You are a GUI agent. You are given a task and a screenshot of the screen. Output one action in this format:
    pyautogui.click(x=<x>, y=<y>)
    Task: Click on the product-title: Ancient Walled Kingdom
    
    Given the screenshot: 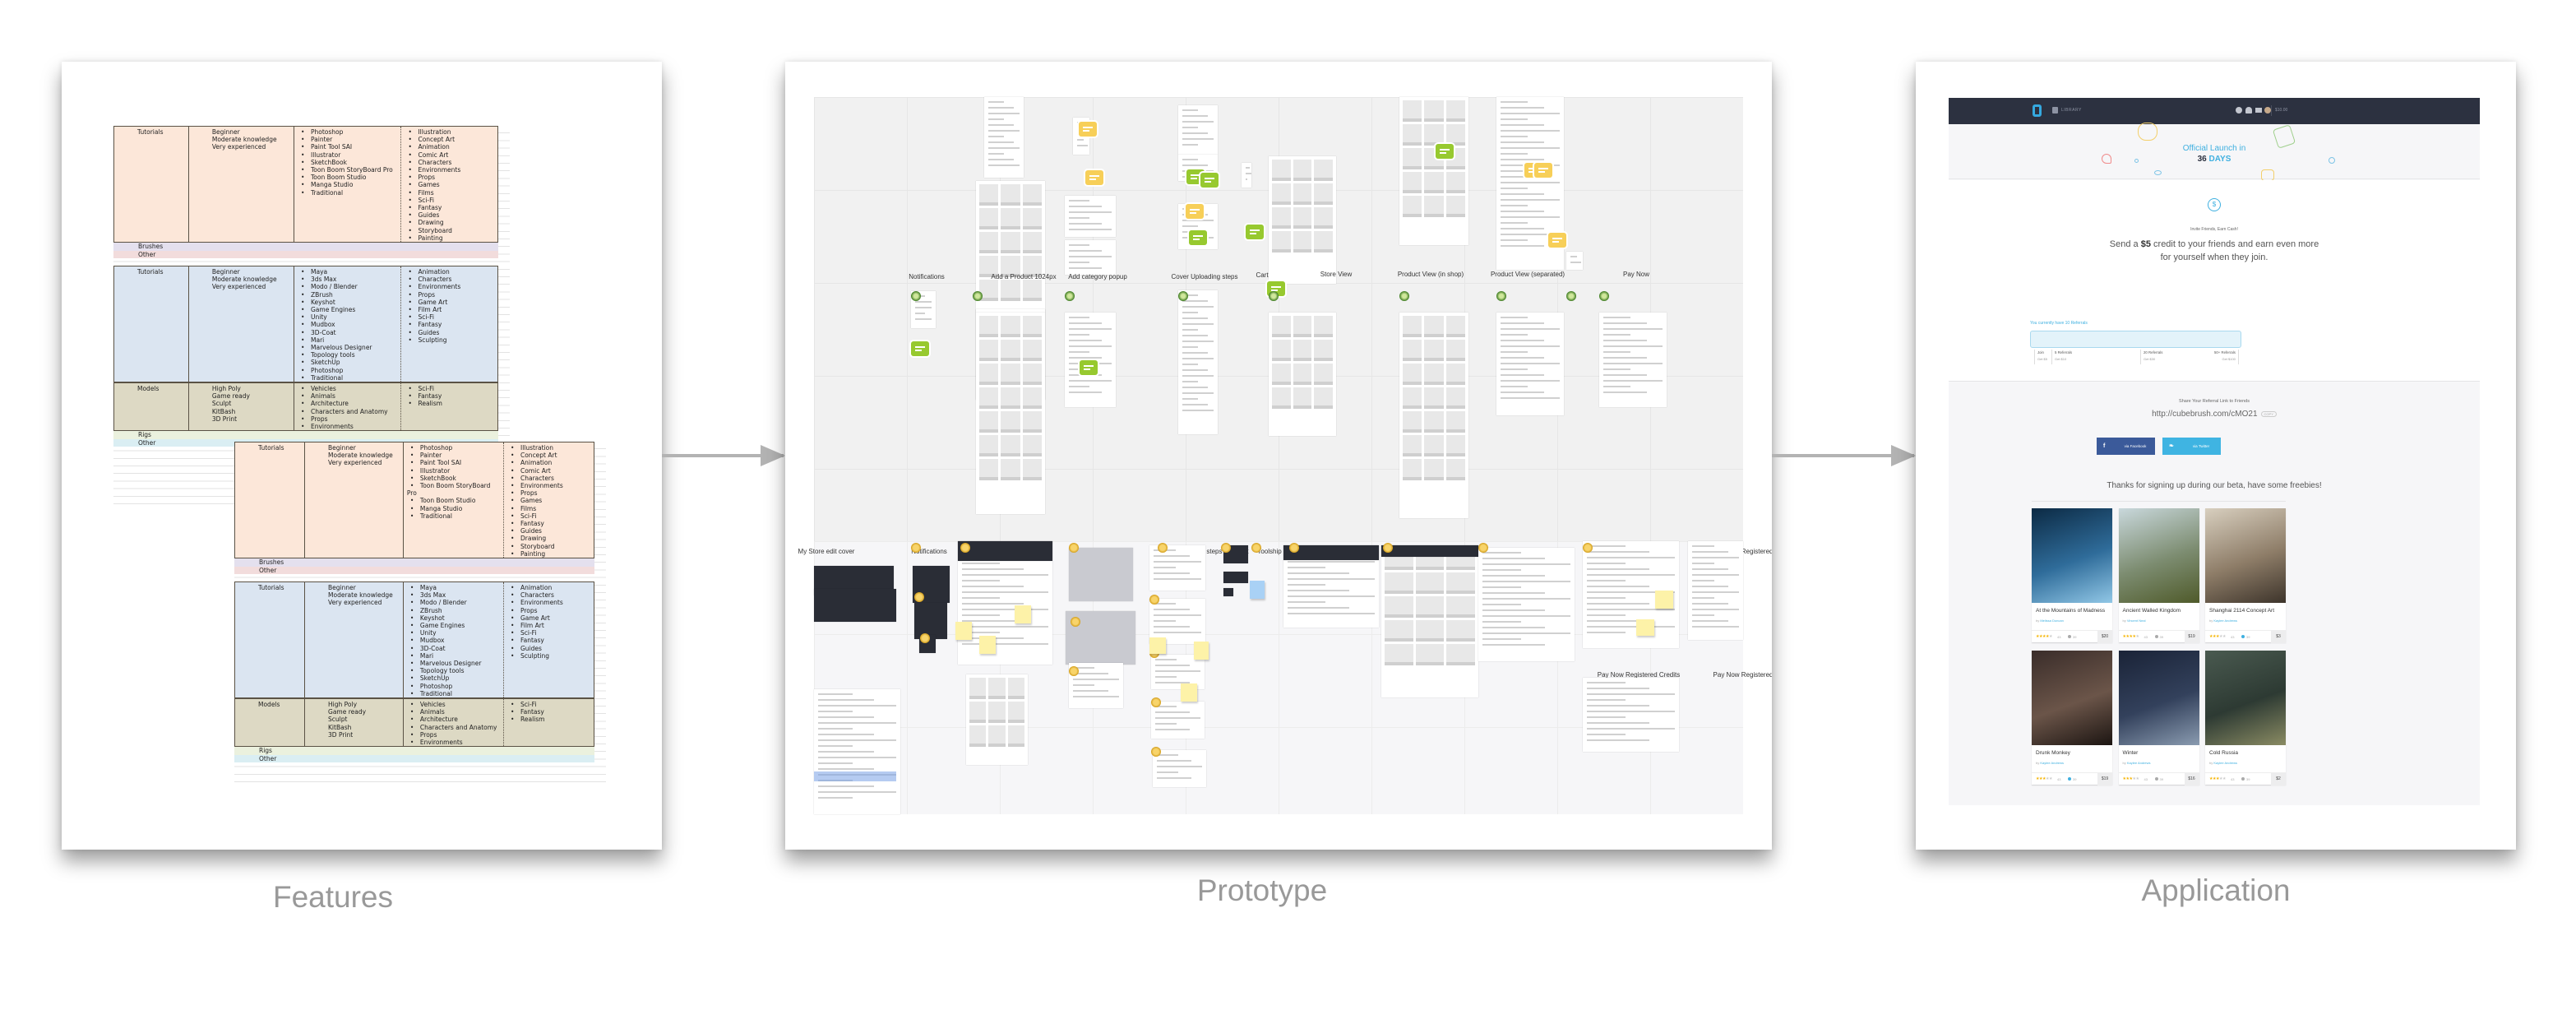 What is the action you would take?
    pyautogui.click(x=2152, y=611)
    